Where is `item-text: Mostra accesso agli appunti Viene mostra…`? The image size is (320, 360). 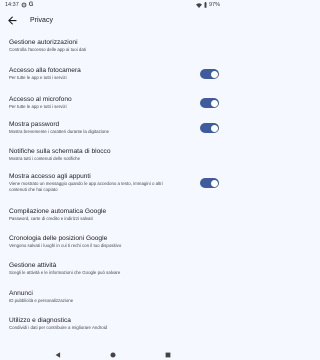
item-text: Mostra accesso agli appunti Viene mostra… is located at coordinates (102, 182).